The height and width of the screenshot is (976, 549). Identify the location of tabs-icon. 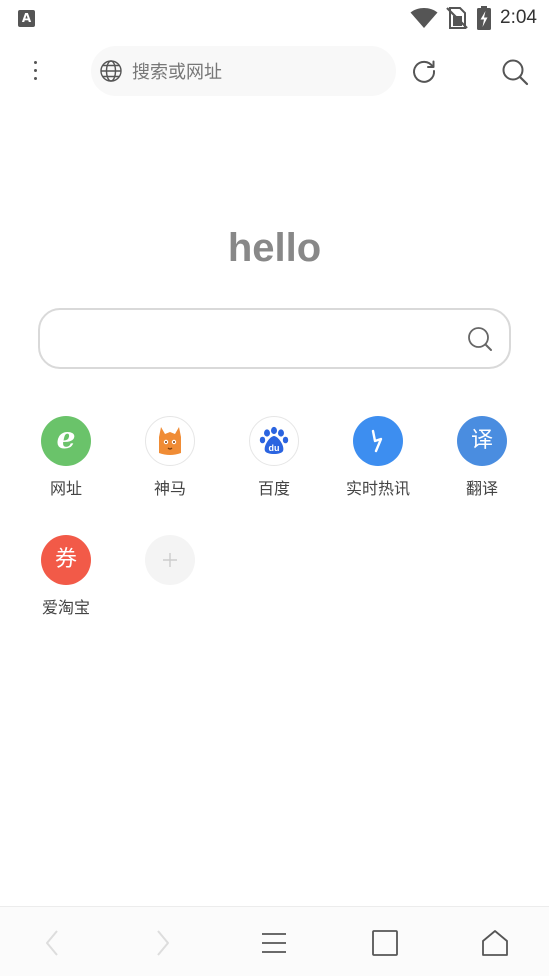
(385, 943).